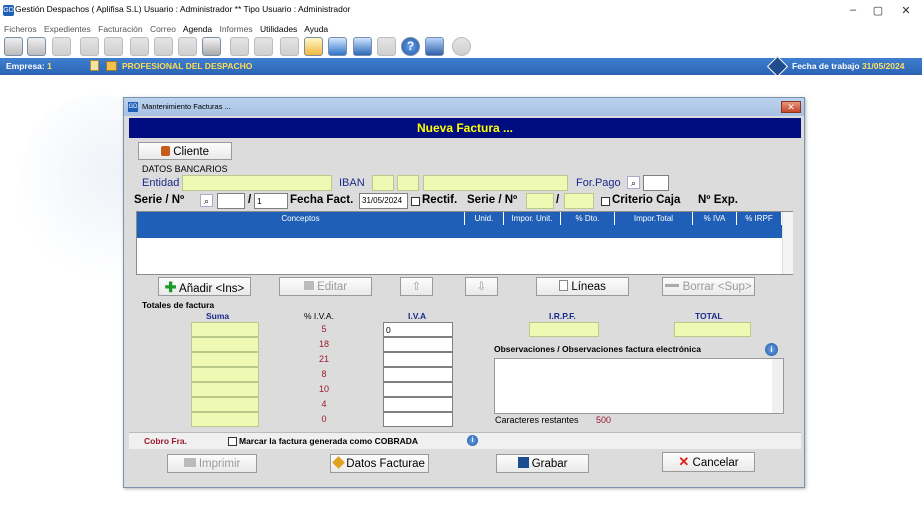 The image size is (922, 524). I want to click on entidad-field, so click(257, 183).